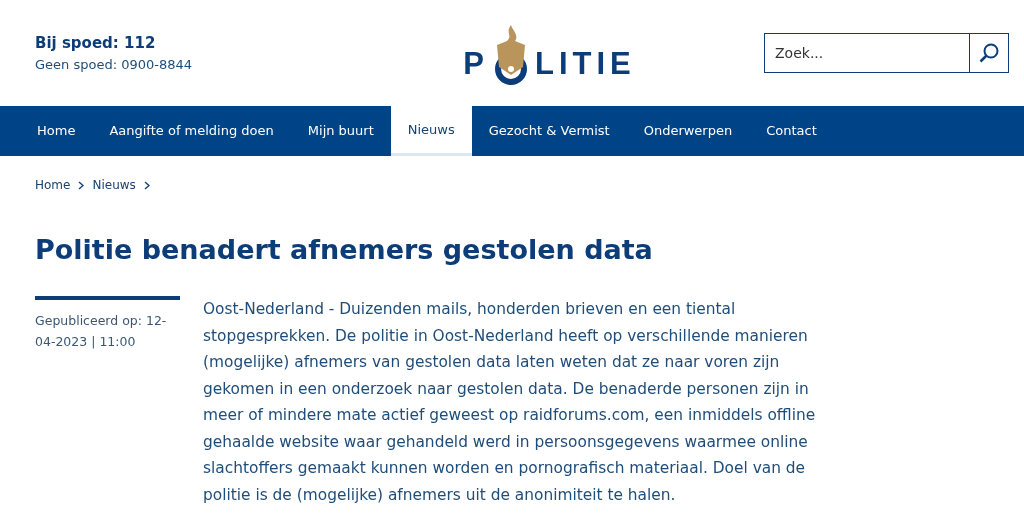 The image size is (1024, 531). I want to click on non-emergency-number: Geen spoed: 0900-8844, so click(114, 64).